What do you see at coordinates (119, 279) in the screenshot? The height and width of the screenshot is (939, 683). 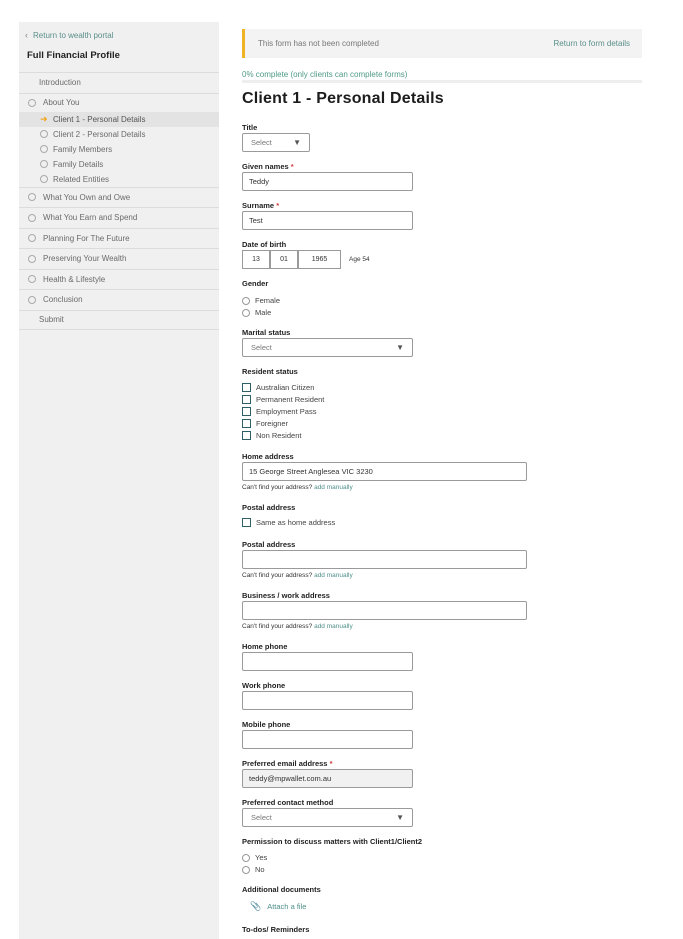 I see `sidebar-item-health-lifestyle: Health & Lifestyle` at bounding box center [119, 279].